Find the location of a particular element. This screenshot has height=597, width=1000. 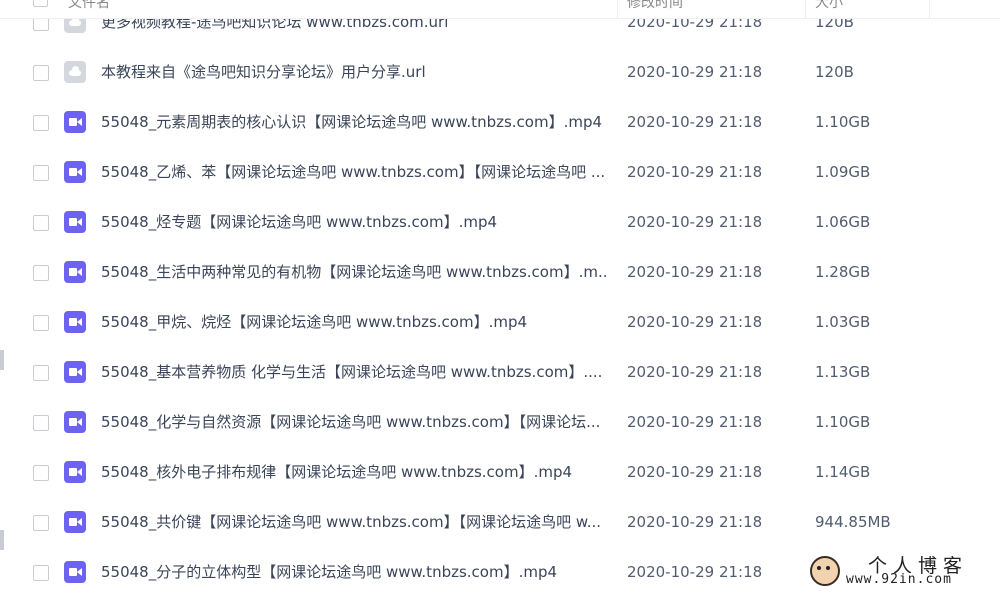

file-size: 1.14GB is located at coordinates (843, 472).